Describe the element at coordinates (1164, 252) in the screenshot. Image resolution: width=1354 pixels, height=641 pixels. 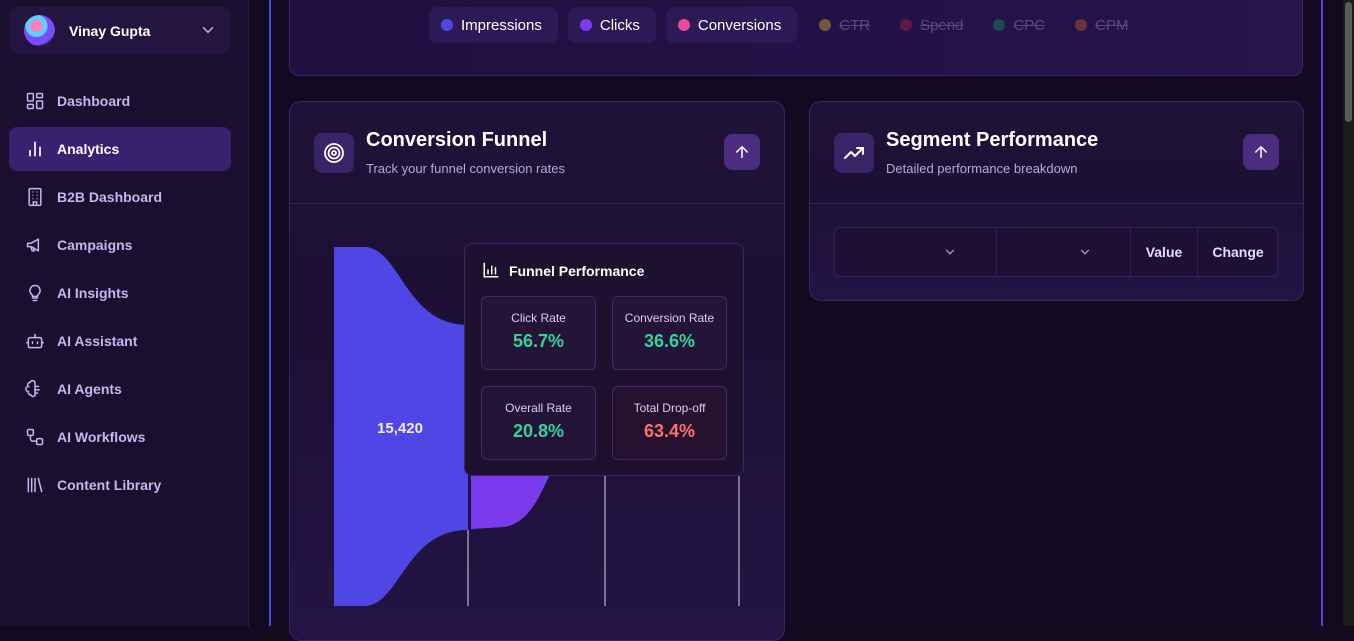
I see `column-header-value: Value` at that location.